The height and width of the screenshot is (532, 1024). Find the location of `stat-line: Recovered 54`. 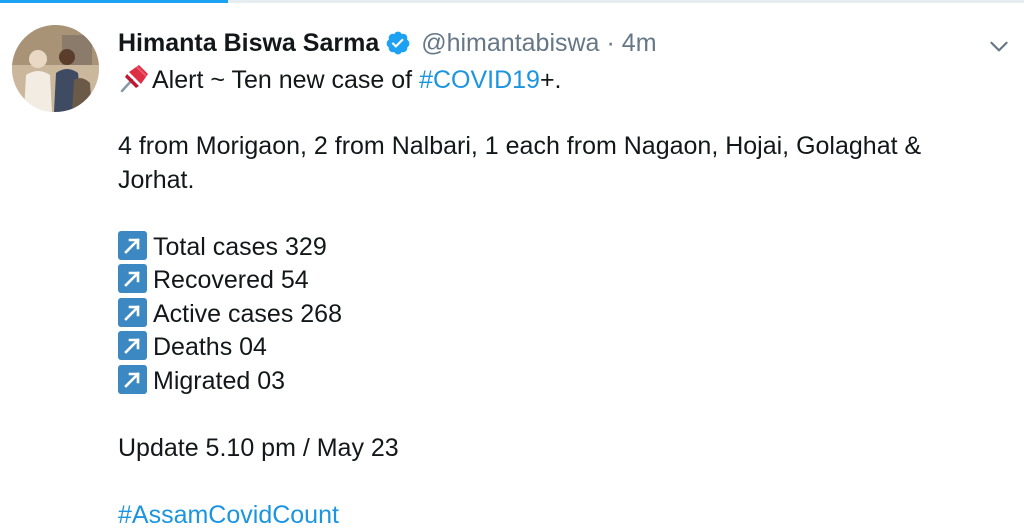

stat-line: Recovered 54 is located at coordinates (558, 281).